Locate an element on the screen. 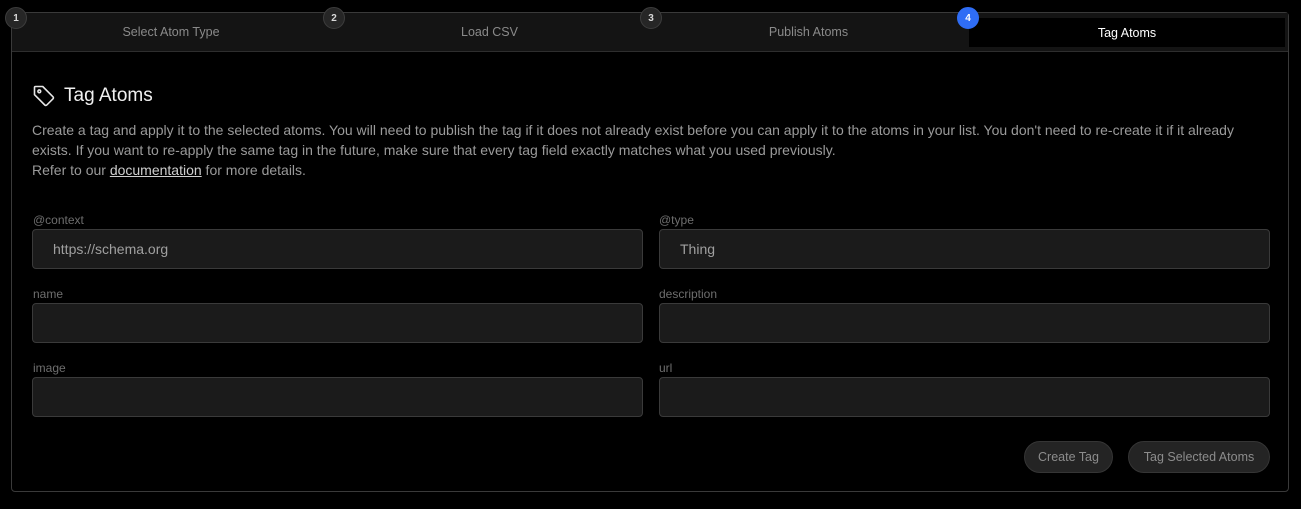 The width and height of the screenshot is (1301, 509). section-header: Tag Atoms is located at coordinates (92, 96).